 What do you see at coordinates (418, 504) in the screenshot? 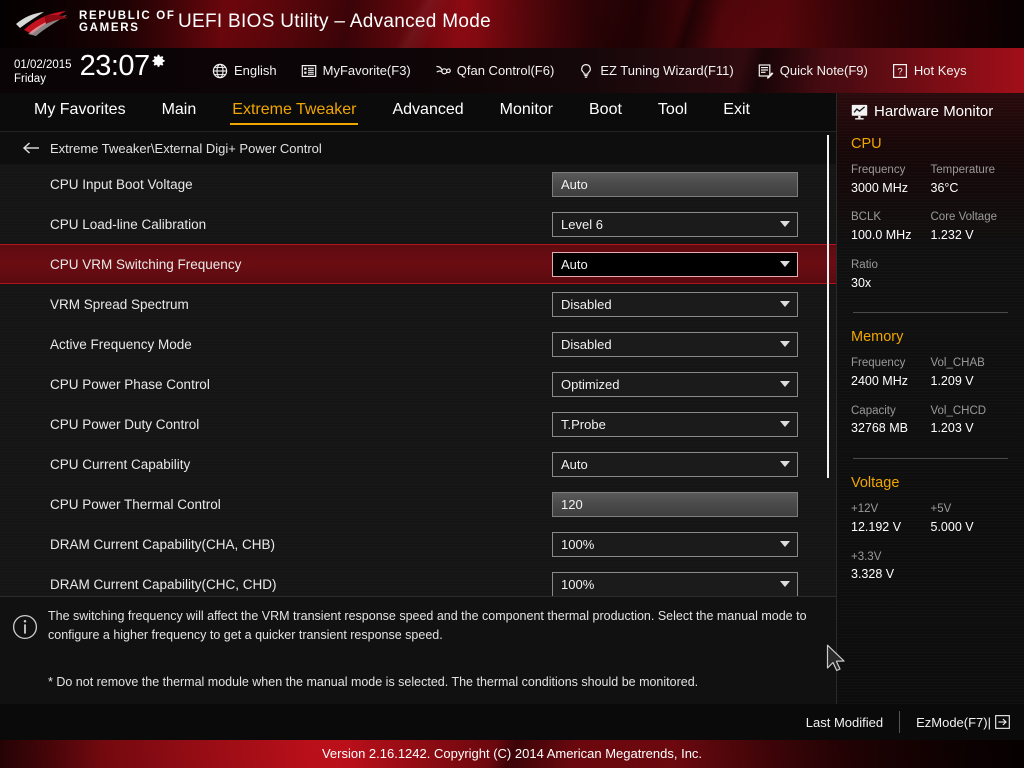
I see `setting-row-cpu-power-thermal-control: CPU Power Thermal Control 120` at bounding box center [418, 504].